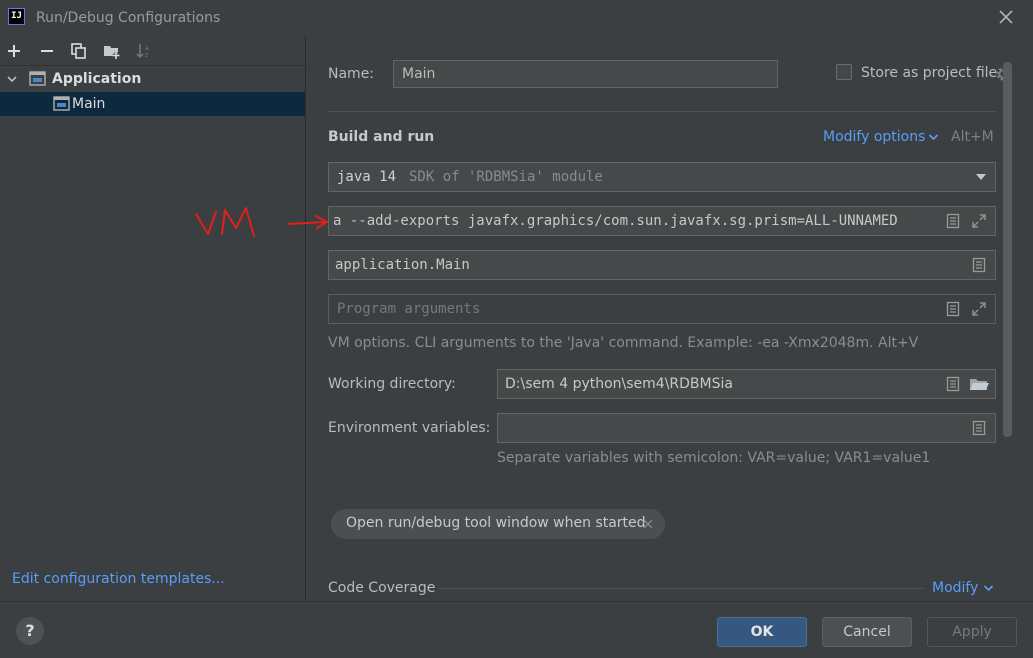  What do you see at coordinates (367, 177) in the screenshot?
I see `jre-select-value: java 14` at bounding box center [367, 177].